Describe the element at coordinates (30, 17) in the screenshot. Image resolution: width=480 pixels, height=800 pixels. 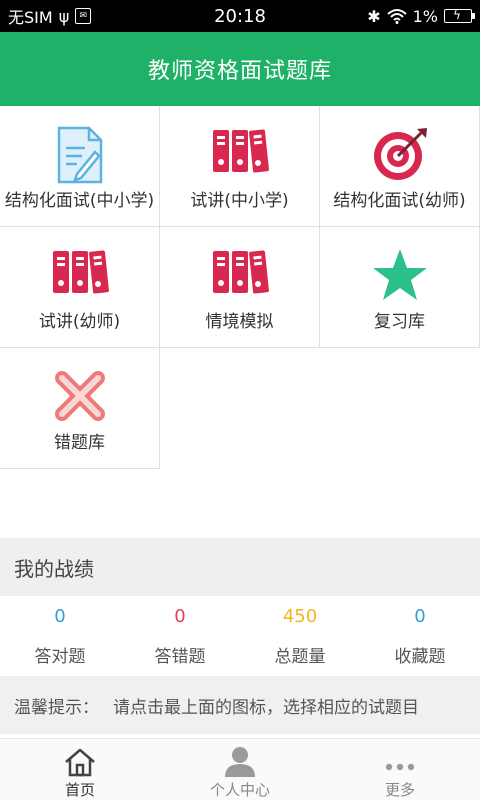
I see `carrier-label: 无SIM` at that location.